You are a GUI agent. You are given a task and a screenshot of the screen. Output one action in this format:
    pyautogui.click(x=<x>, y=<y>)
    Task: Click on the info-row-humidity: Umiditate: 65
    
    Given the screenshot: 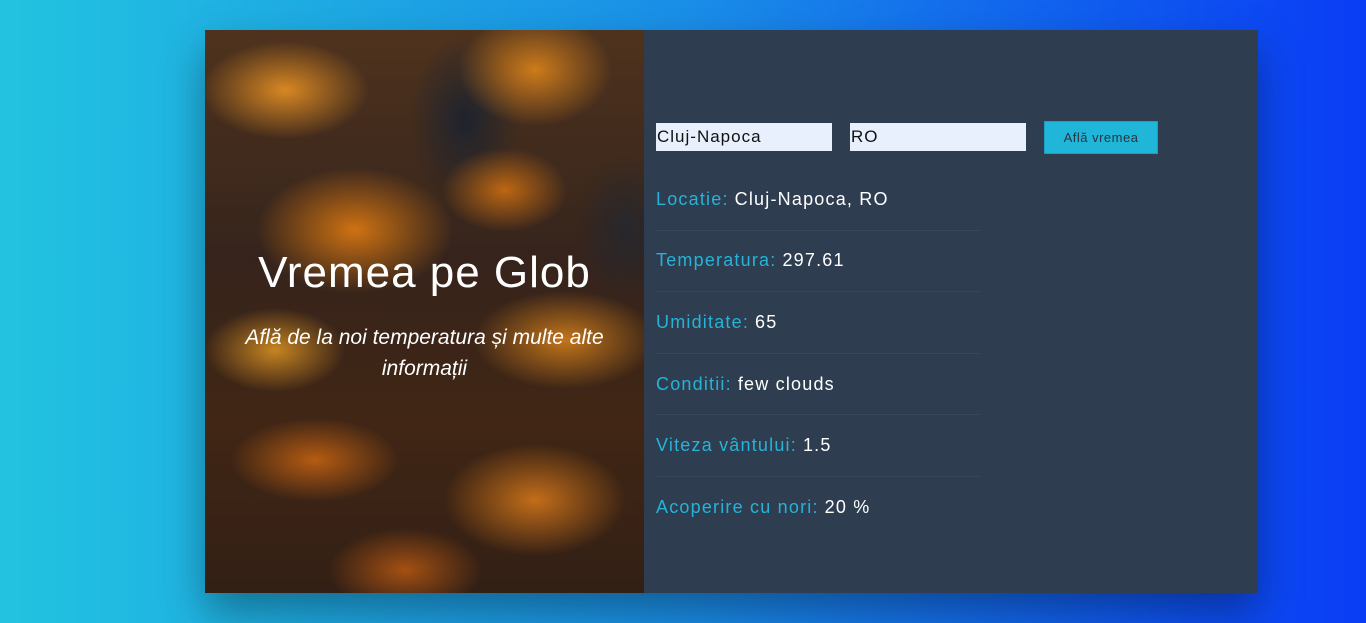 What is the action you would take?
    pyautogui.click(x=818, y=323)
    